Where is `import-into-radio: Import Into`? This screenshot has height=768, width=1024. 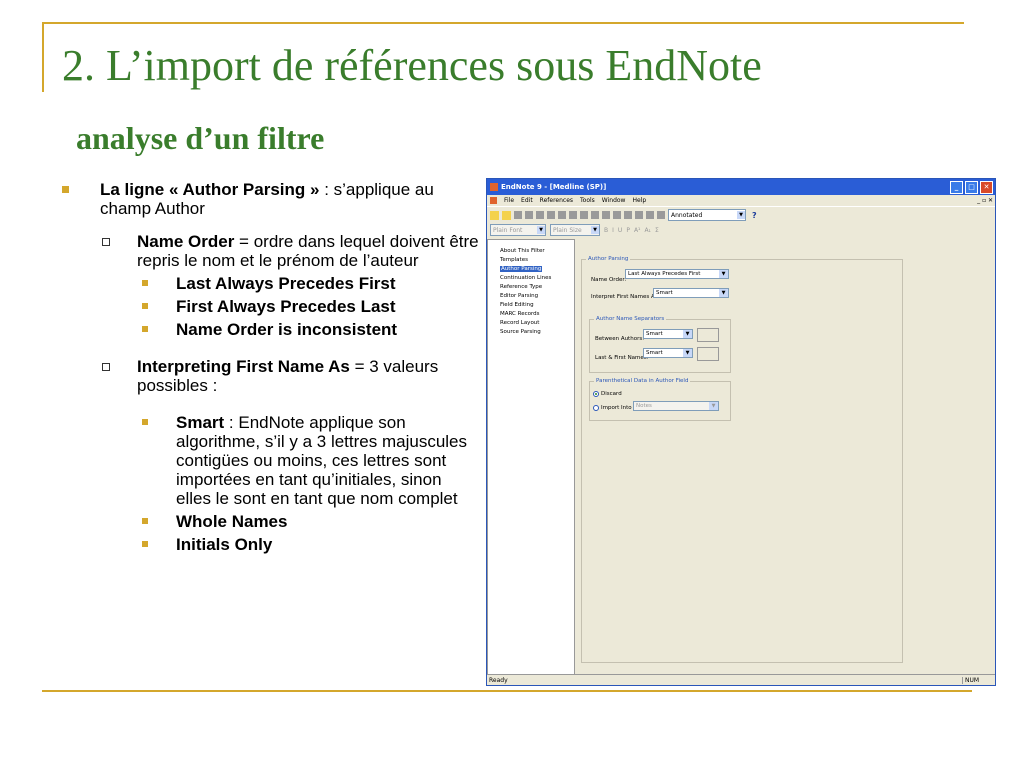
import-into-radio: Import Into is located at coordinates (612, 408).